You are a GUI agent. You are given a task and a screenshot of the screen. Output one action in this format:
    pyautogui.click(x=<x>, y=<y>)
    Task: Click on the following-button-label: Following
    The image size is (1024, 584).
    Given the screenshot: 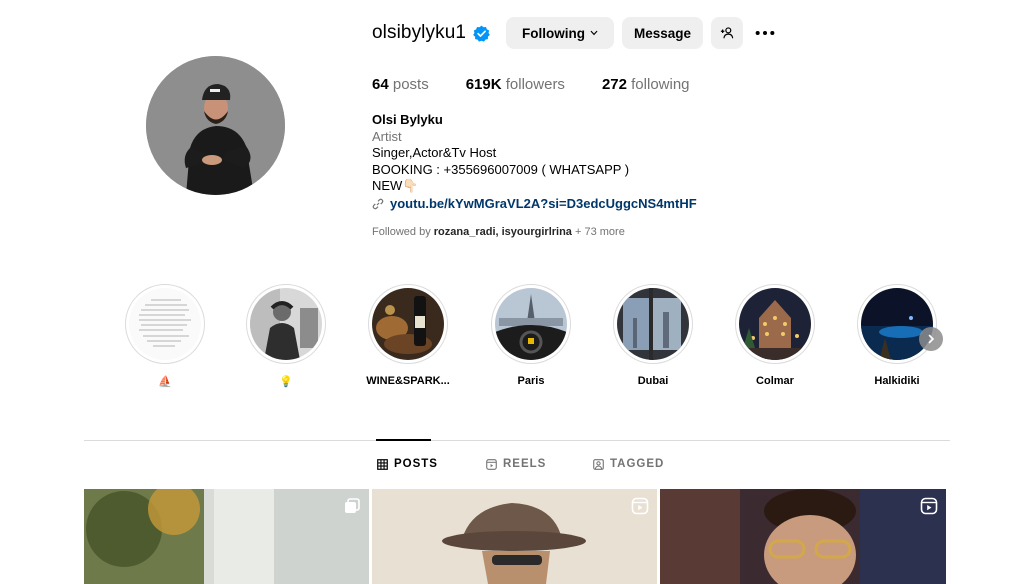 What is the action you would take?
    pyautogui.click(x=554, y=33)
    